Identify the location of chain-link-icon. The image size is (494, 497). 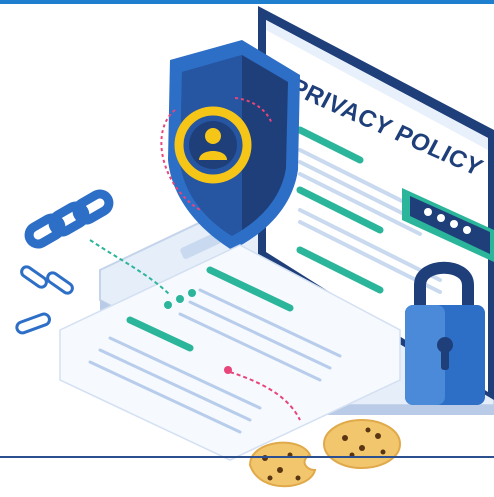
(69, 219).